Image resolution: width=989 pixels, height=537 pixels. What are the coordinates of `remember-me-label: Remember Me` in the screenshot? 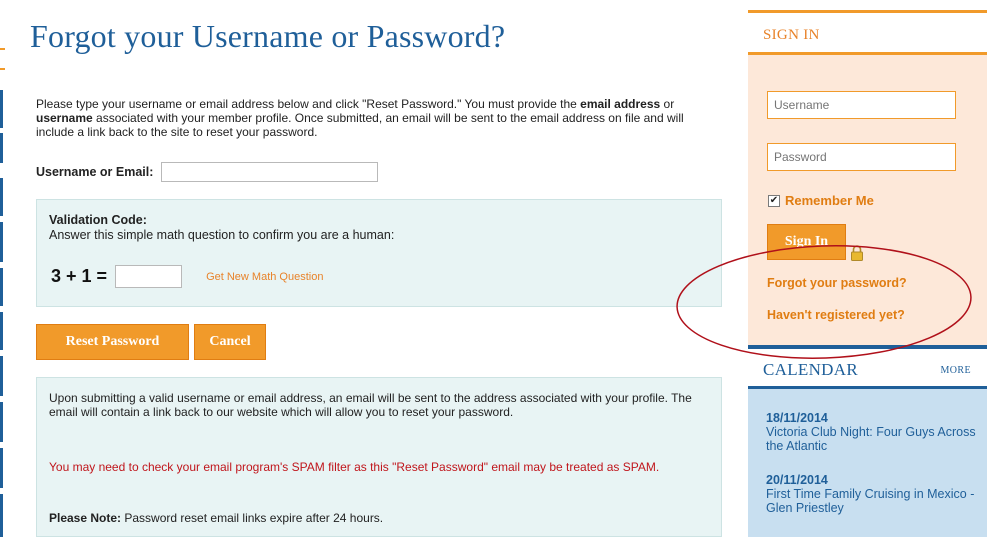 It's located at (829, 200).